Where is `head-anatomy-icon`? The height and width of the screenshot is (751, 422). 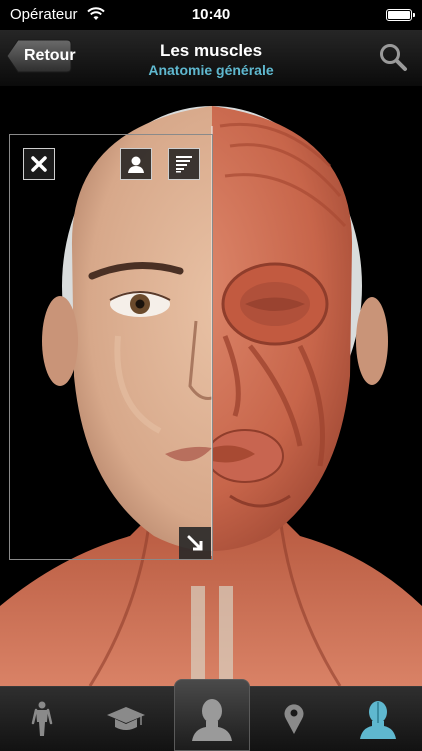
head-anatomy-icon is located at coordinates (378, 720).